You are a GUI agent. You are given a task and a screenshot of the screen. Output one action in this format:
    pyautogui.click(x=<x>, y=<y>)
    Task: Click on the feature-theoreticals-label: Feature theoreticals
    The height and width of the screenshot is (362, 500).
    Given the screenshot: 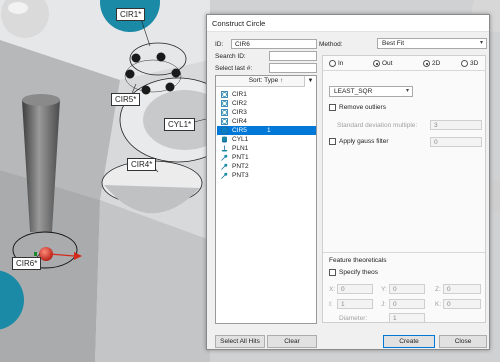 What is the action you would take?
    pyautogui.click(x=358, y=260)
    